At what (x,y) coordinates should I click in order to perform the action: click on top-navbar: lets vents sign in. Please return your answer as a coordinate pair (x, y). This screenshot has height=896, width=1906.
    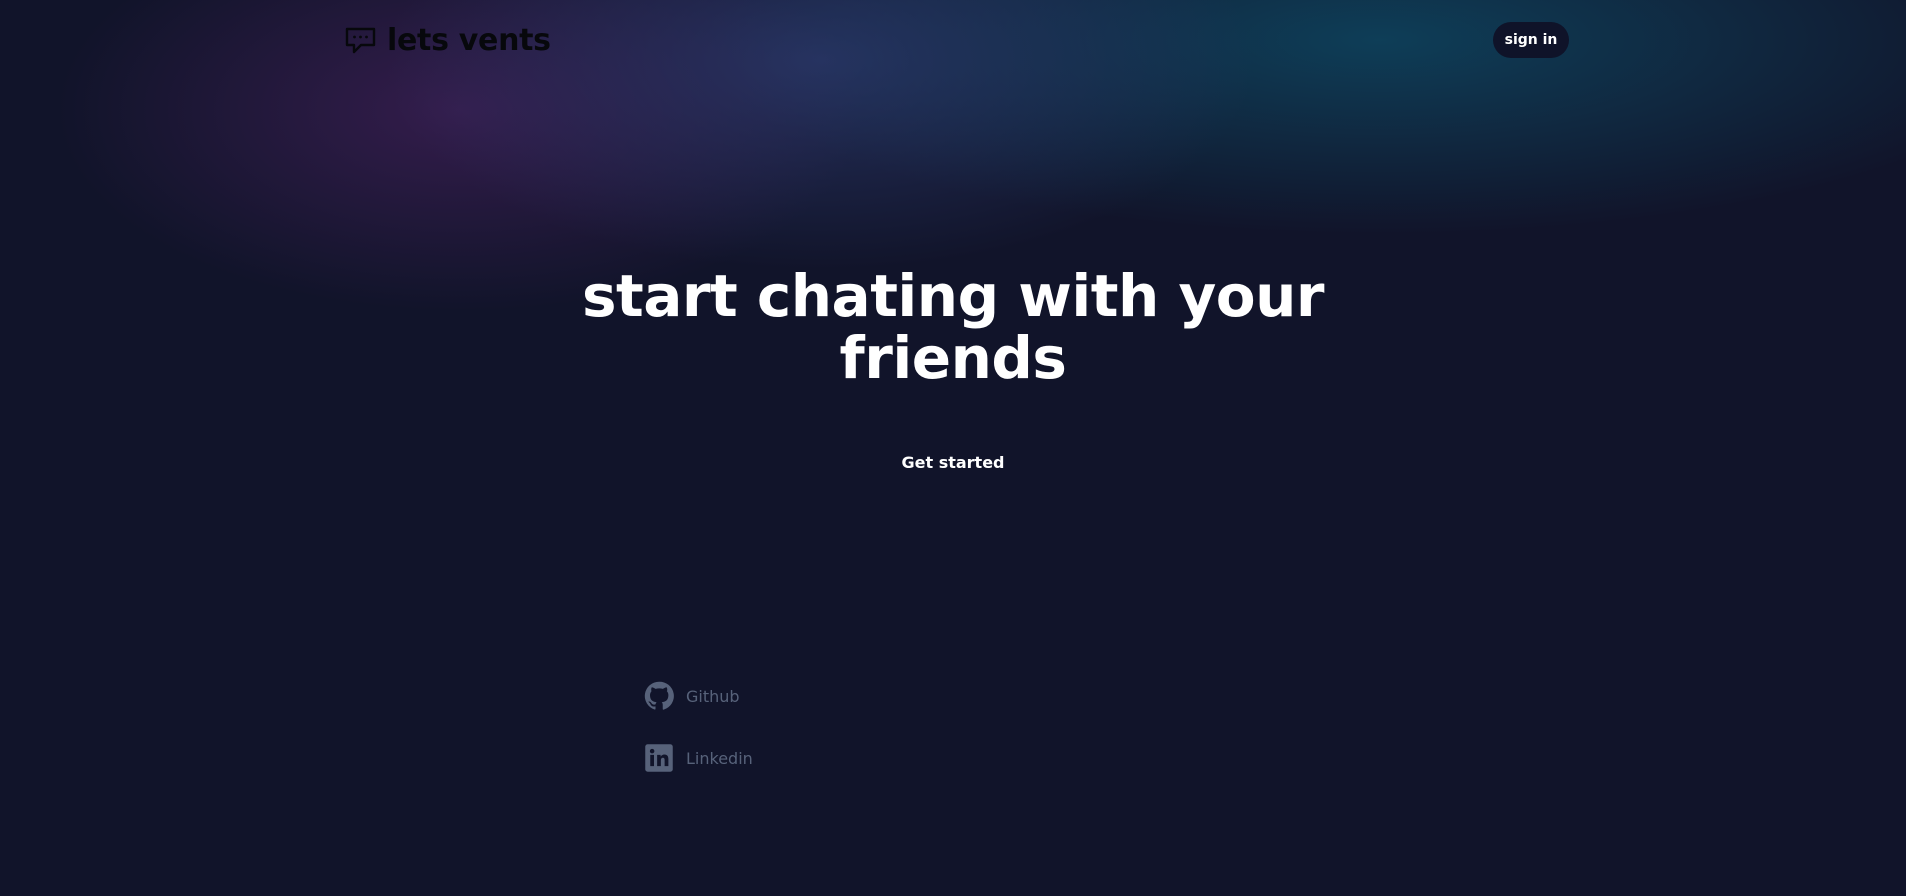
    Looking at the image, I should click on (953, 40).